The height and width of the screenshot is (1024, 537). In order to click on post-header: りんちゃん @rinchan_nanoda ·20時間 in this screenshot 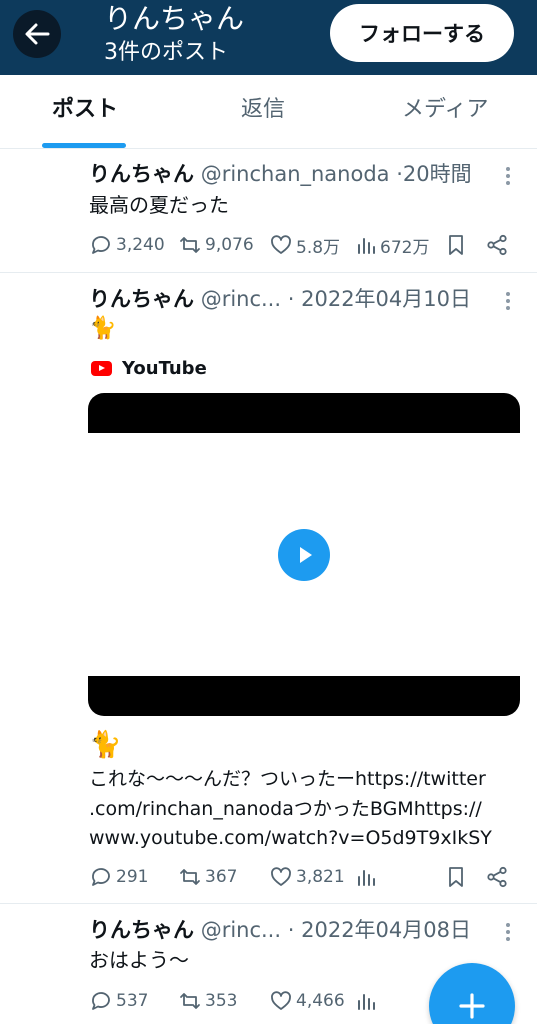, I will do `click(280, 174)`.